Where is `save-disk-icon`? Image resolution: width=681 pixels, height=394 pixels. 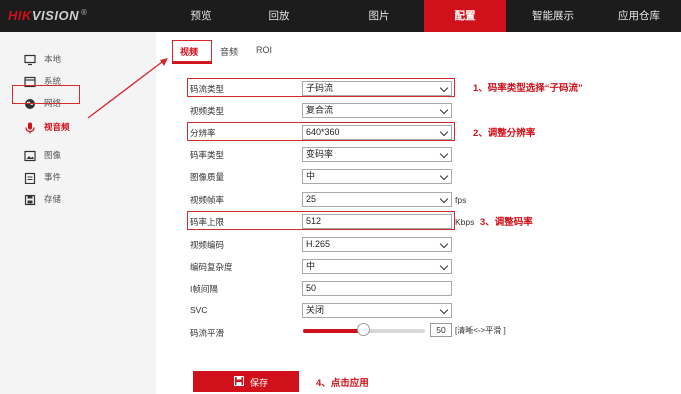
save-disk-icon is located at coordinates (239, 381).